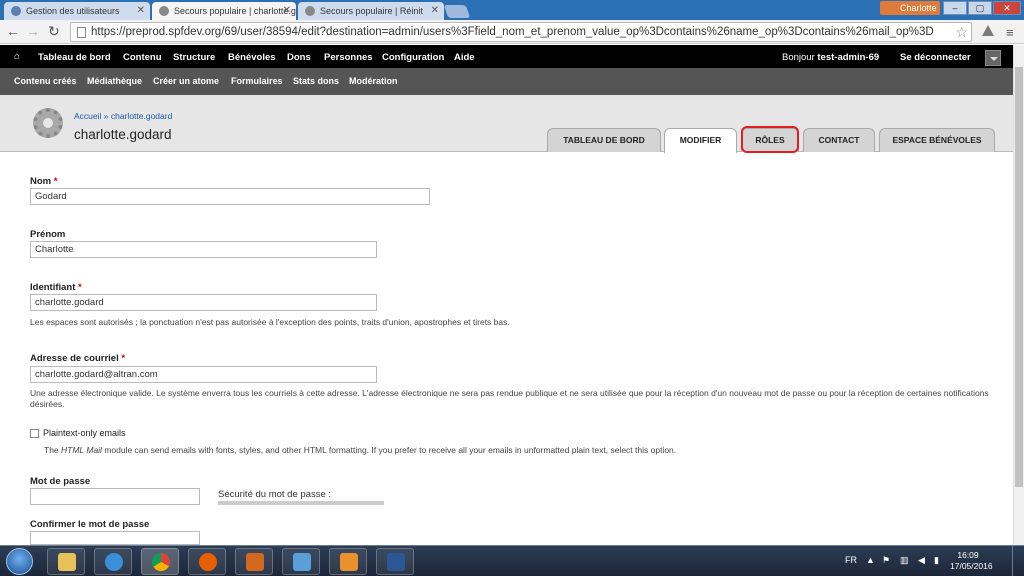  Describe the element at coordinates (464, 57) in the screenshot. I see `admin-menu-item: Aide` at that location.